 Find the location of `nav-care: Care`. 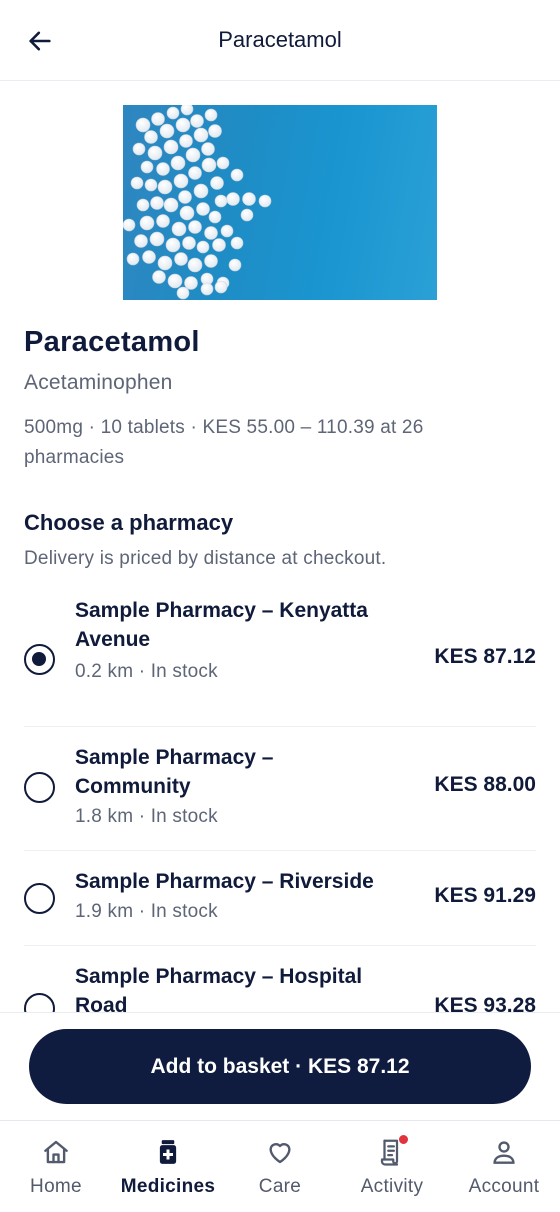

nav-care: Care is located at coordinates (280, 1166).